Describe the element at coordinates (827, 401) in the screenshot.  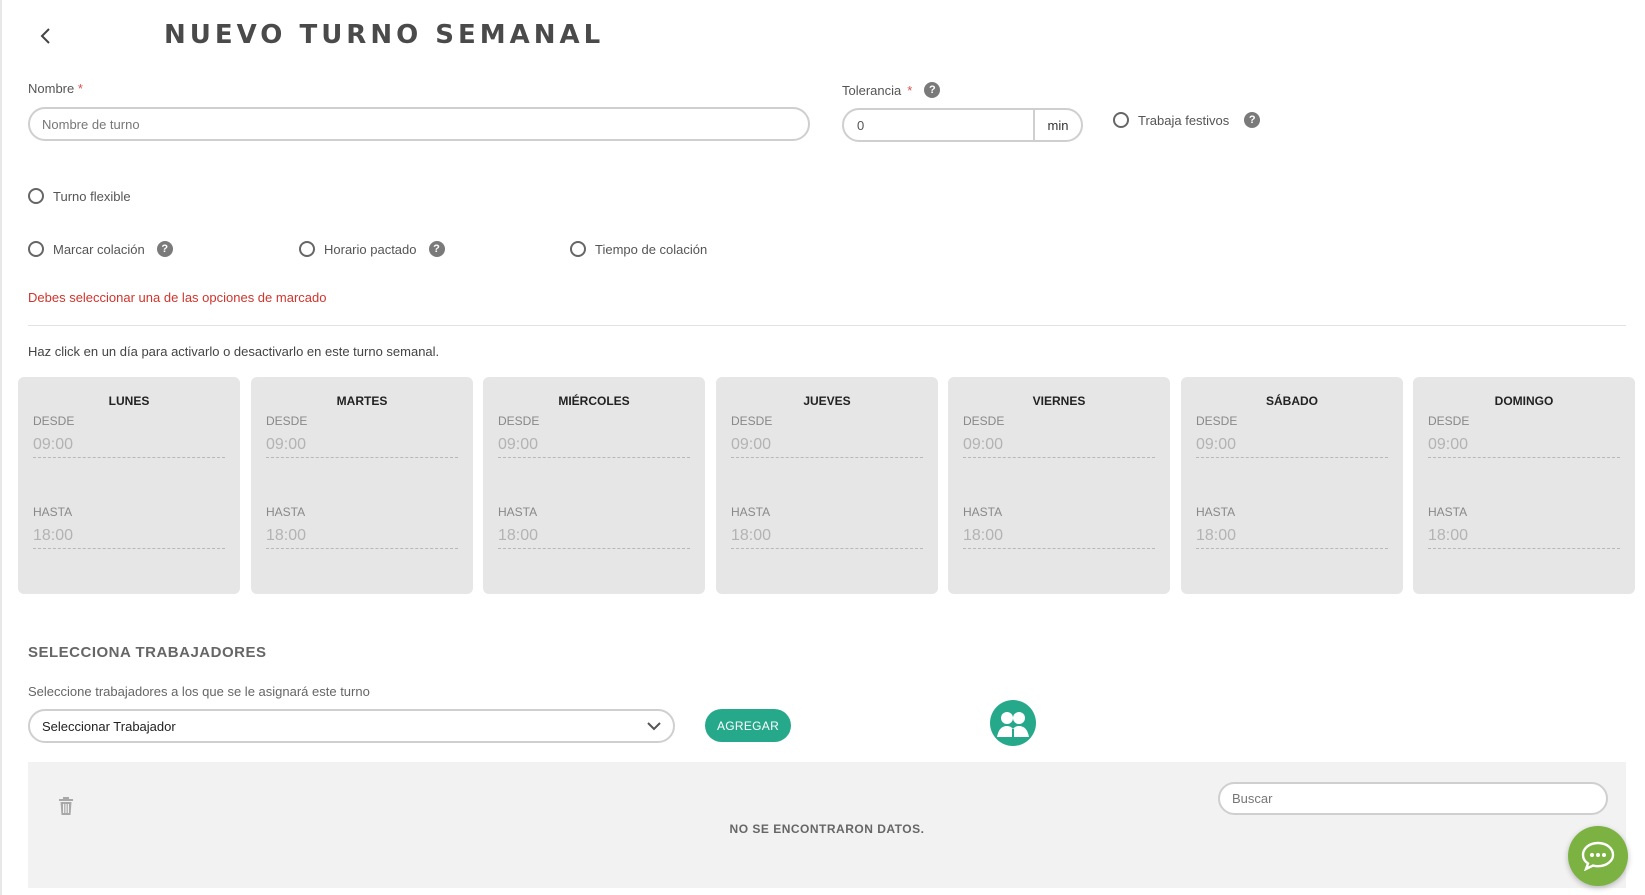
I see `day-name: JUEVES` at that location.